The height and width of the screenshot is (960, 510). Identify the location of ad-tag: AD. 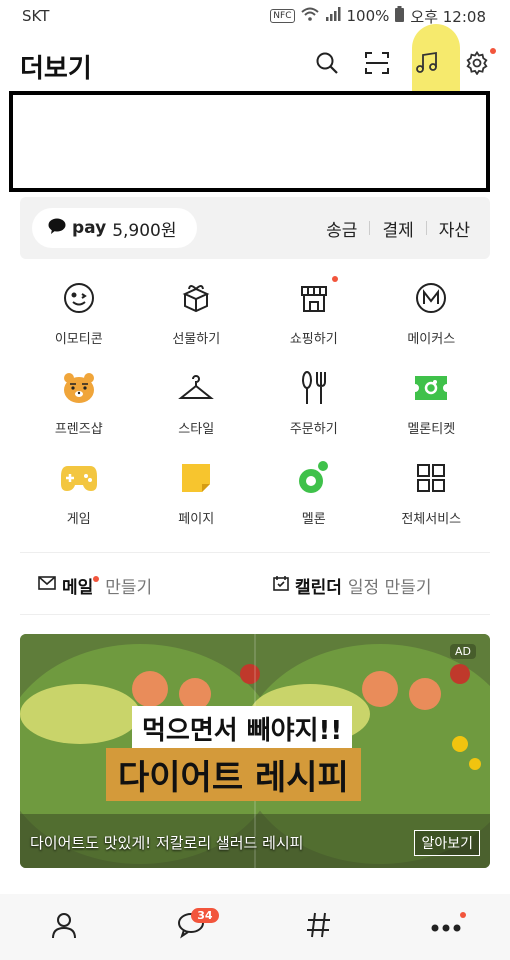
(463, 651).